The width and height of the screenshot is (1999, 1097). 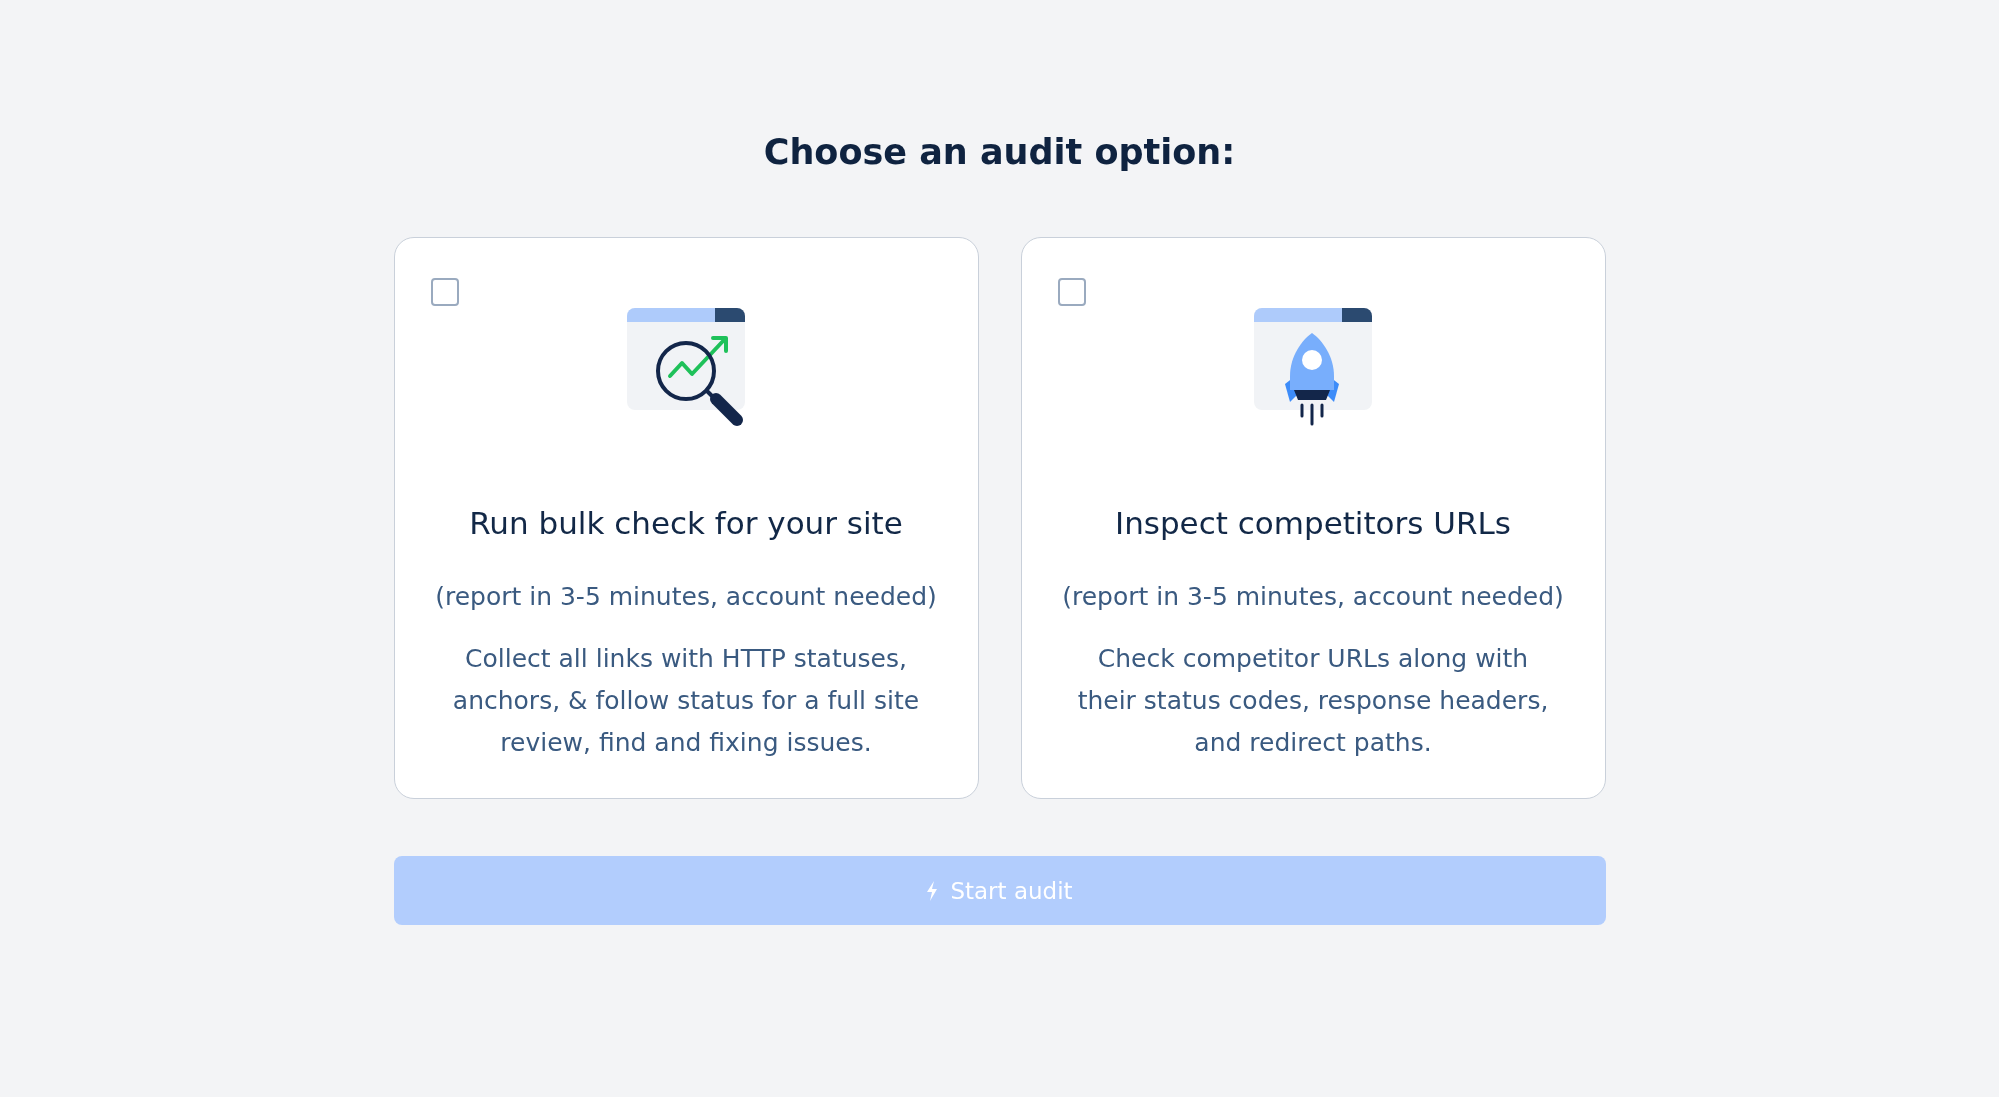 What do you see at coordinates (686, 523) in the screenshot?
I see `option-title: Run bulk check for your site` at bounding box center [686, 523].